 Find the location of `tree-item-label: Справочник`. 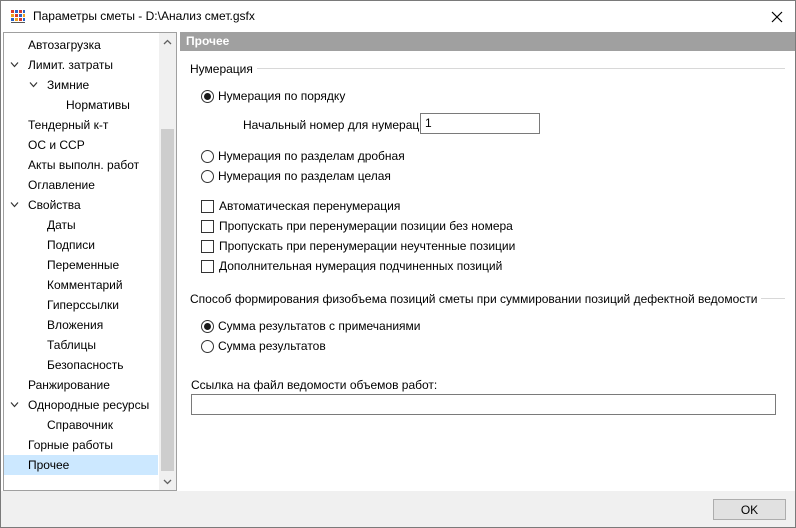

tree-item-label: Справочник is located at coordinates (80, 425).